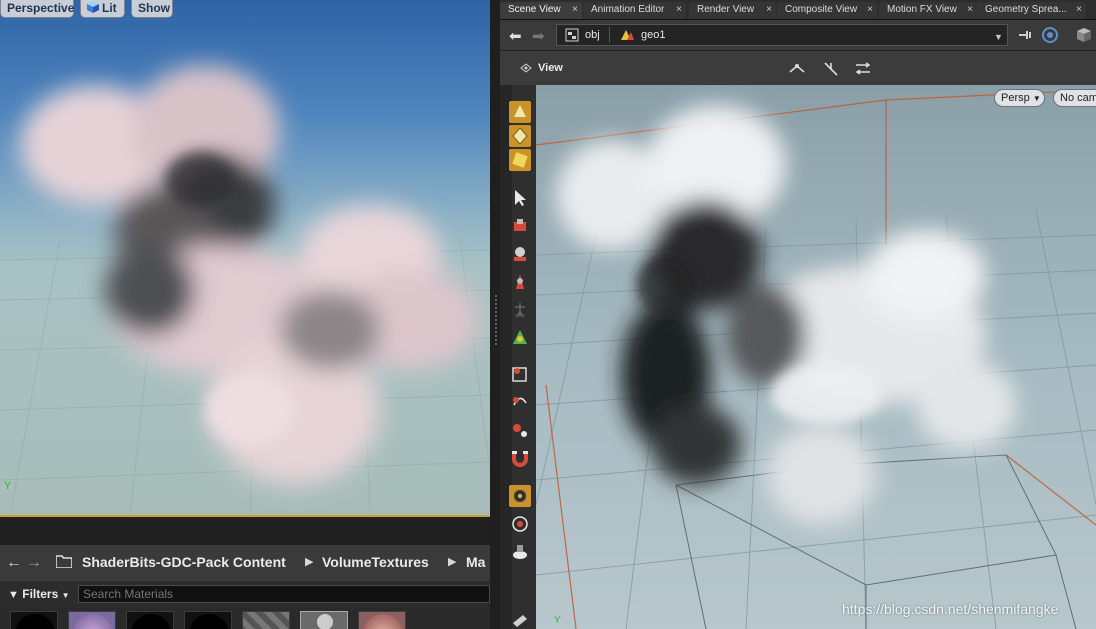 The height and width of the screenshot is (629, 1096). Describe the element at coordinates (550, 68) in the screenshot. I see `view-menu: View` at that location.